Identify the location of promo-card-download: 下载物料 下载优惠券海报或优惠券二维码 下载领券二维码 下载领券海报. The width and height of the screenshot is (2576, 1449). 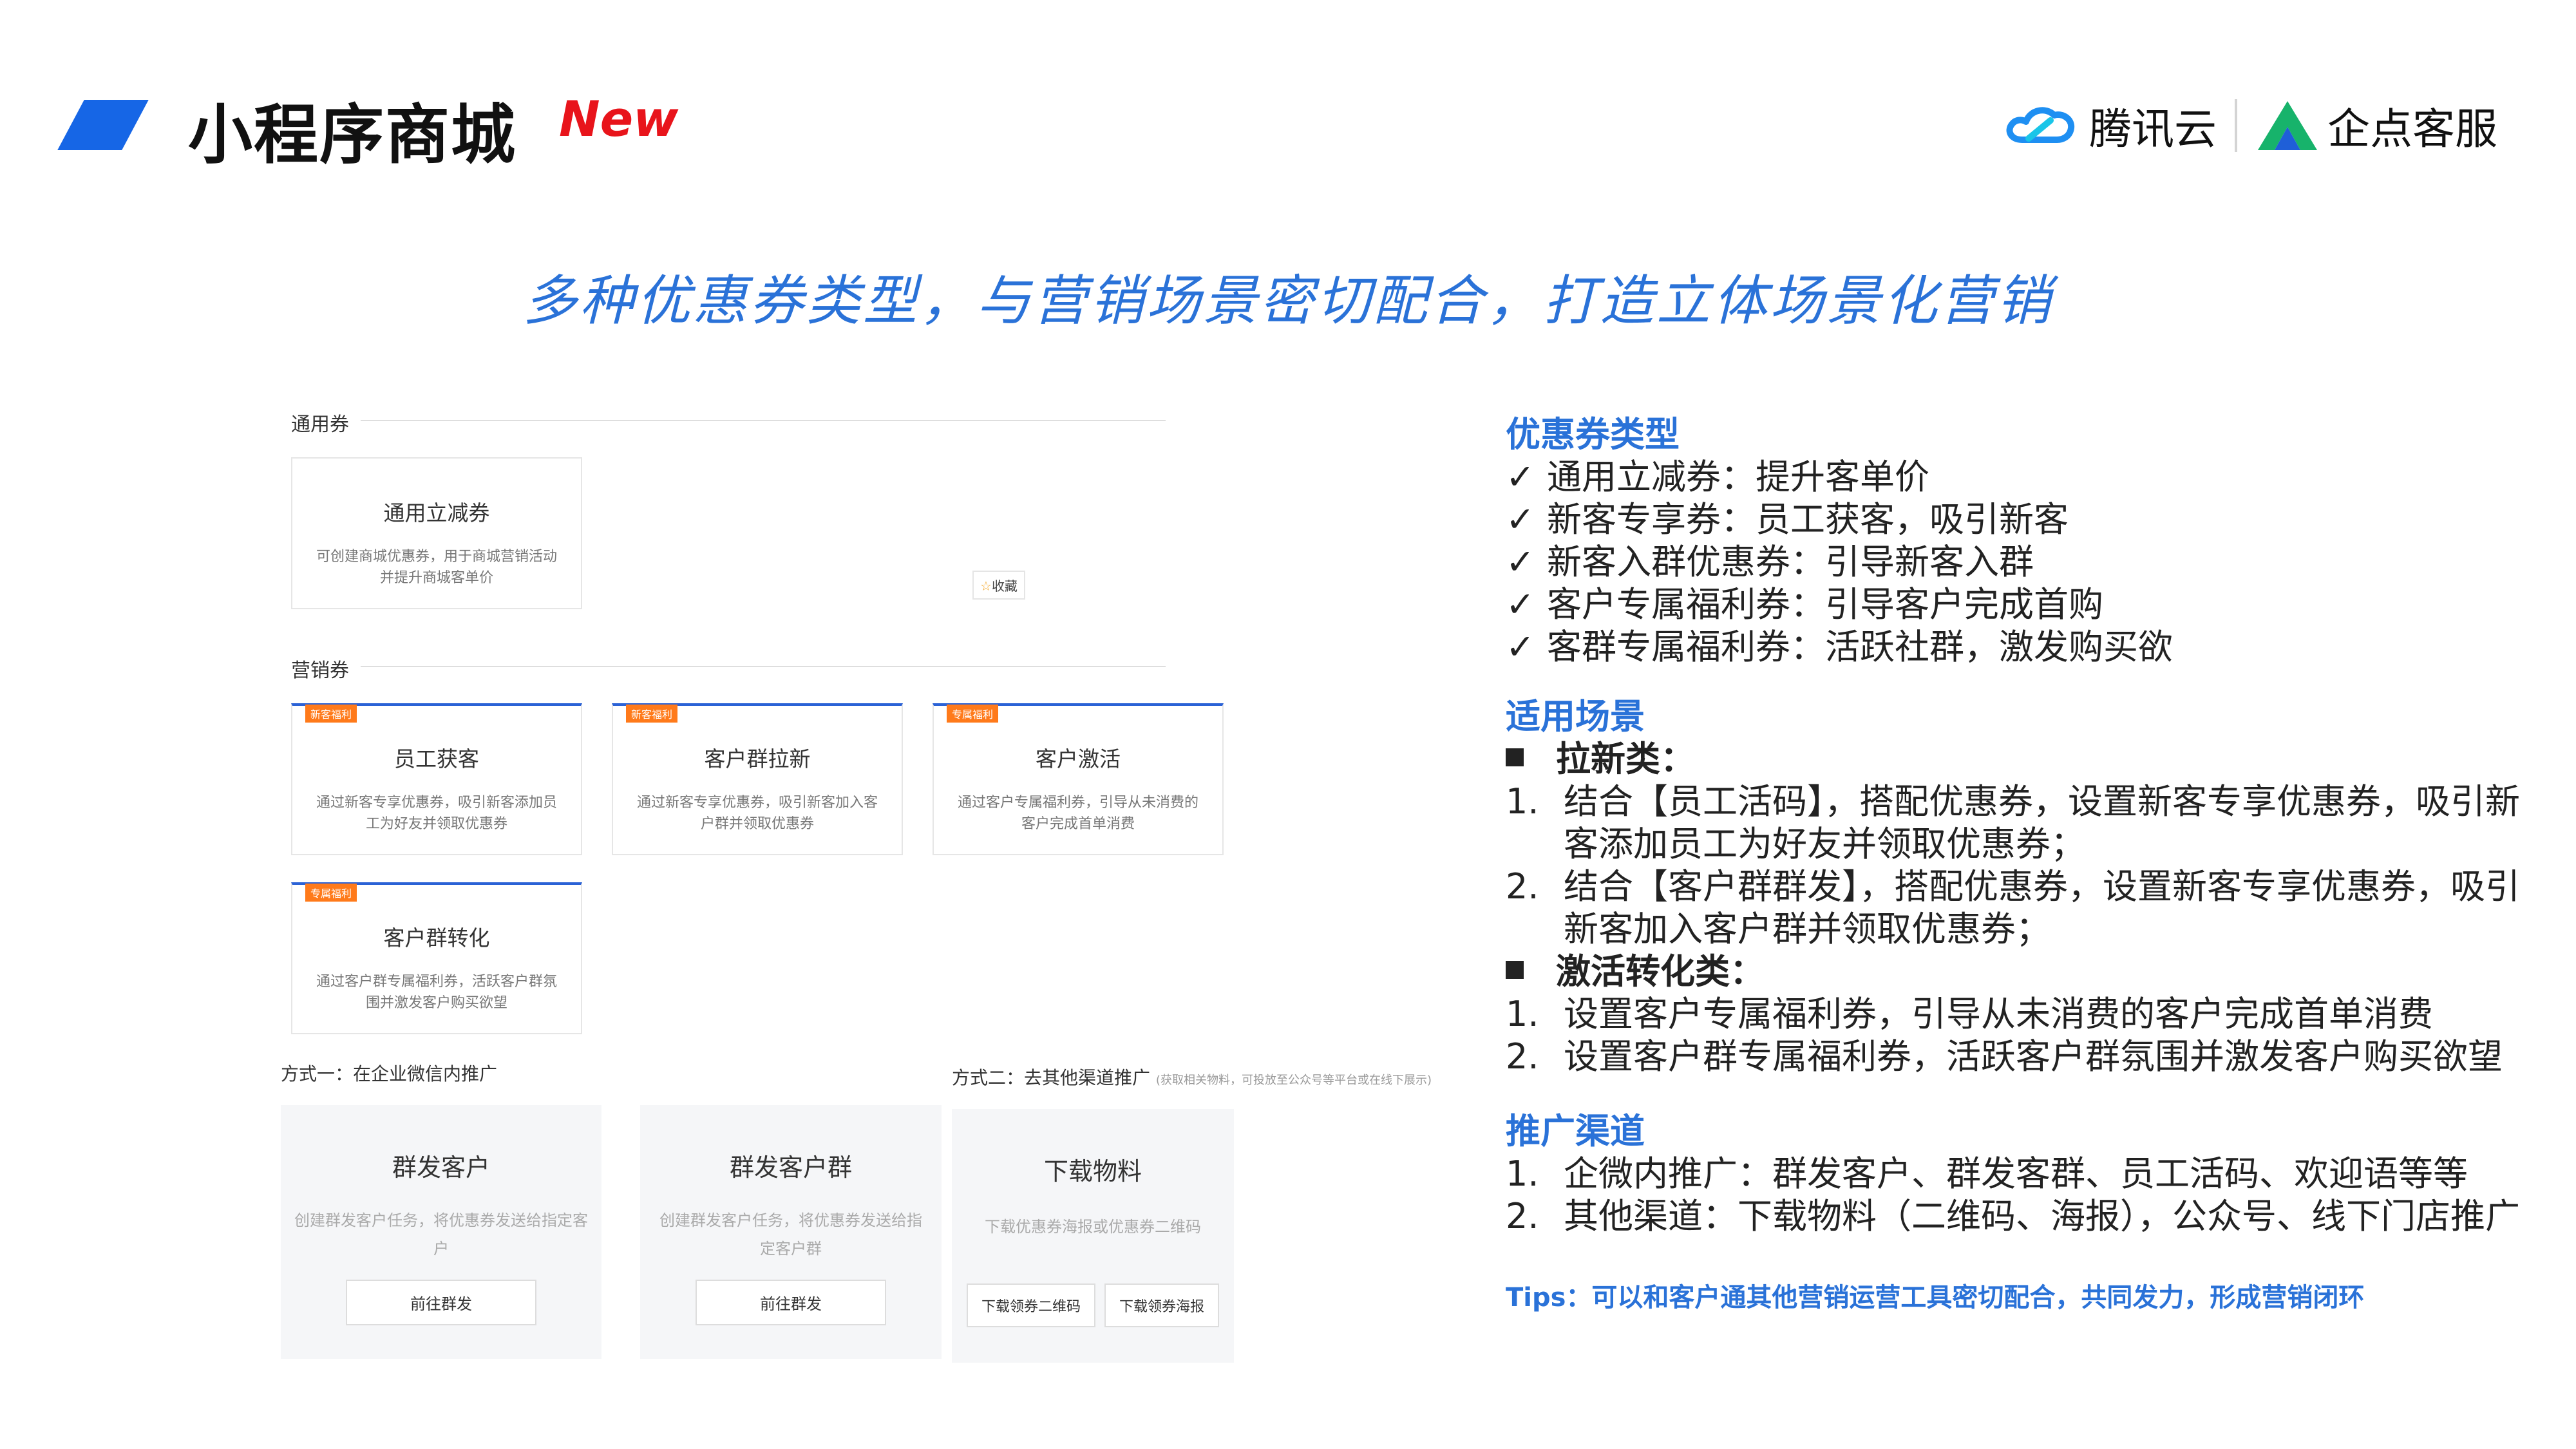
(1093, 1236).